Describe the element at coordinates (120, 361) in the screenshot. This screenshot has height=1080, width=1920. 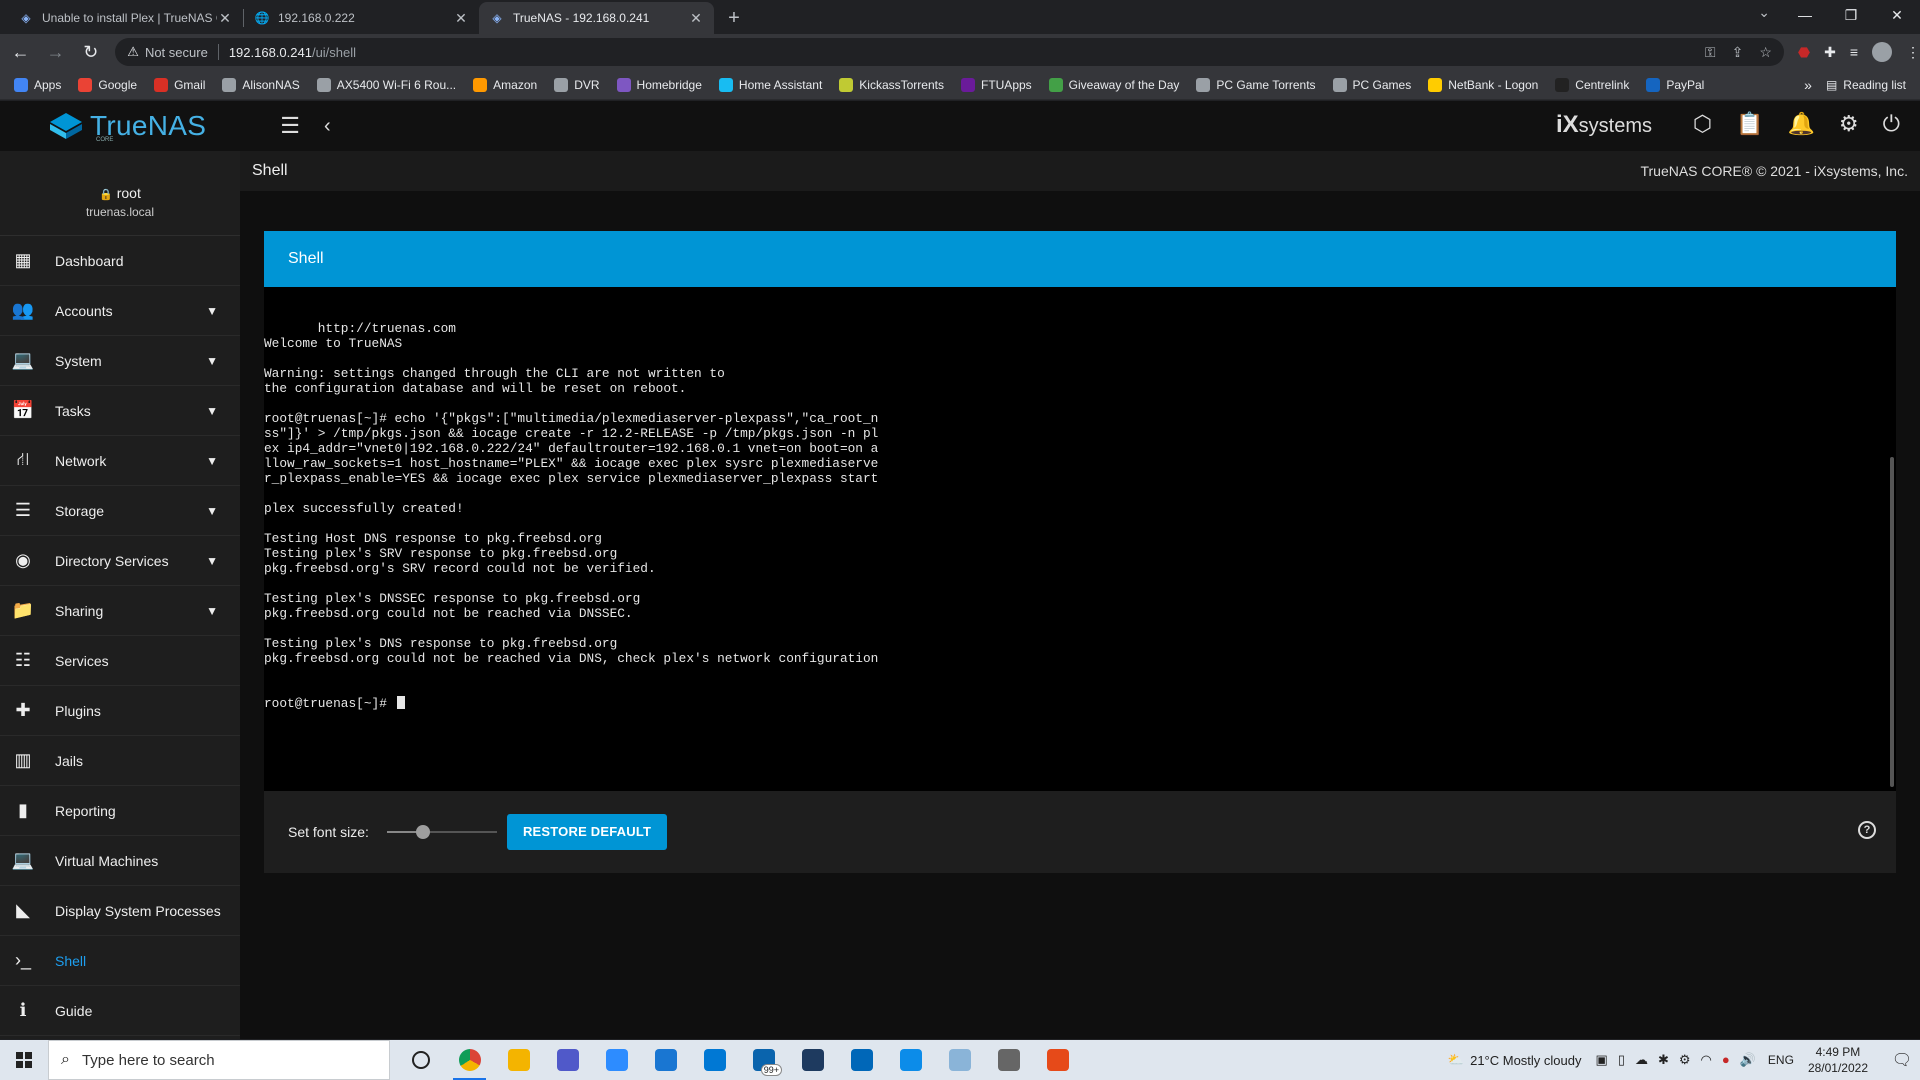
I see `sidebar-item-system: 💻 System ▼` at that location.